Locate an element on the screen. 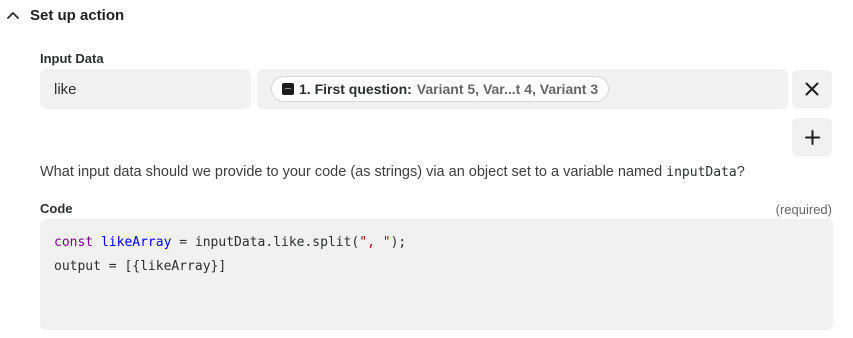  token-values-label: Variant 5, Var...t 4, Variant 3 is located at coordinates (507, 89).